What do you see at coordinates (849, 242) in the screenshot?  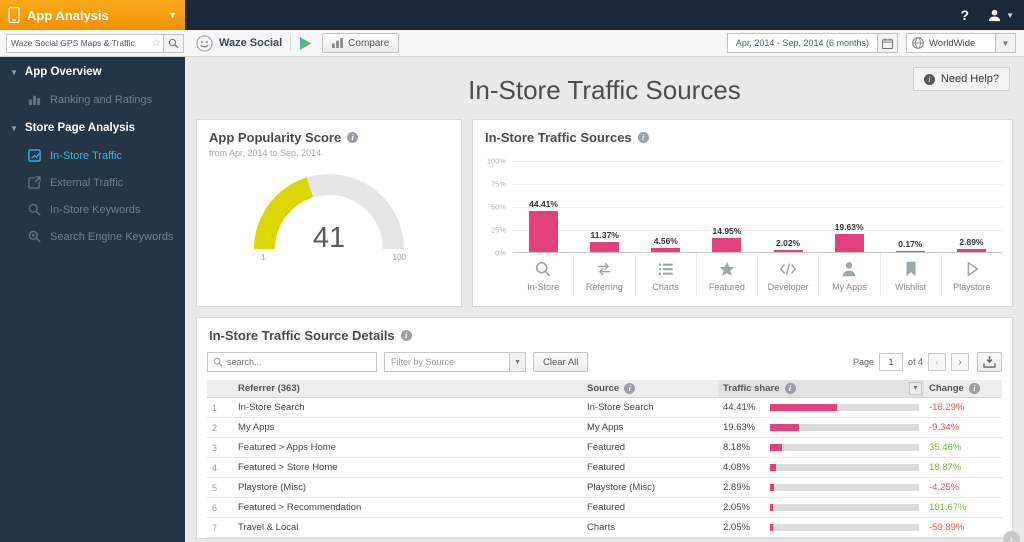 I see `bar-my-apps` at bounding box center [849, 242].